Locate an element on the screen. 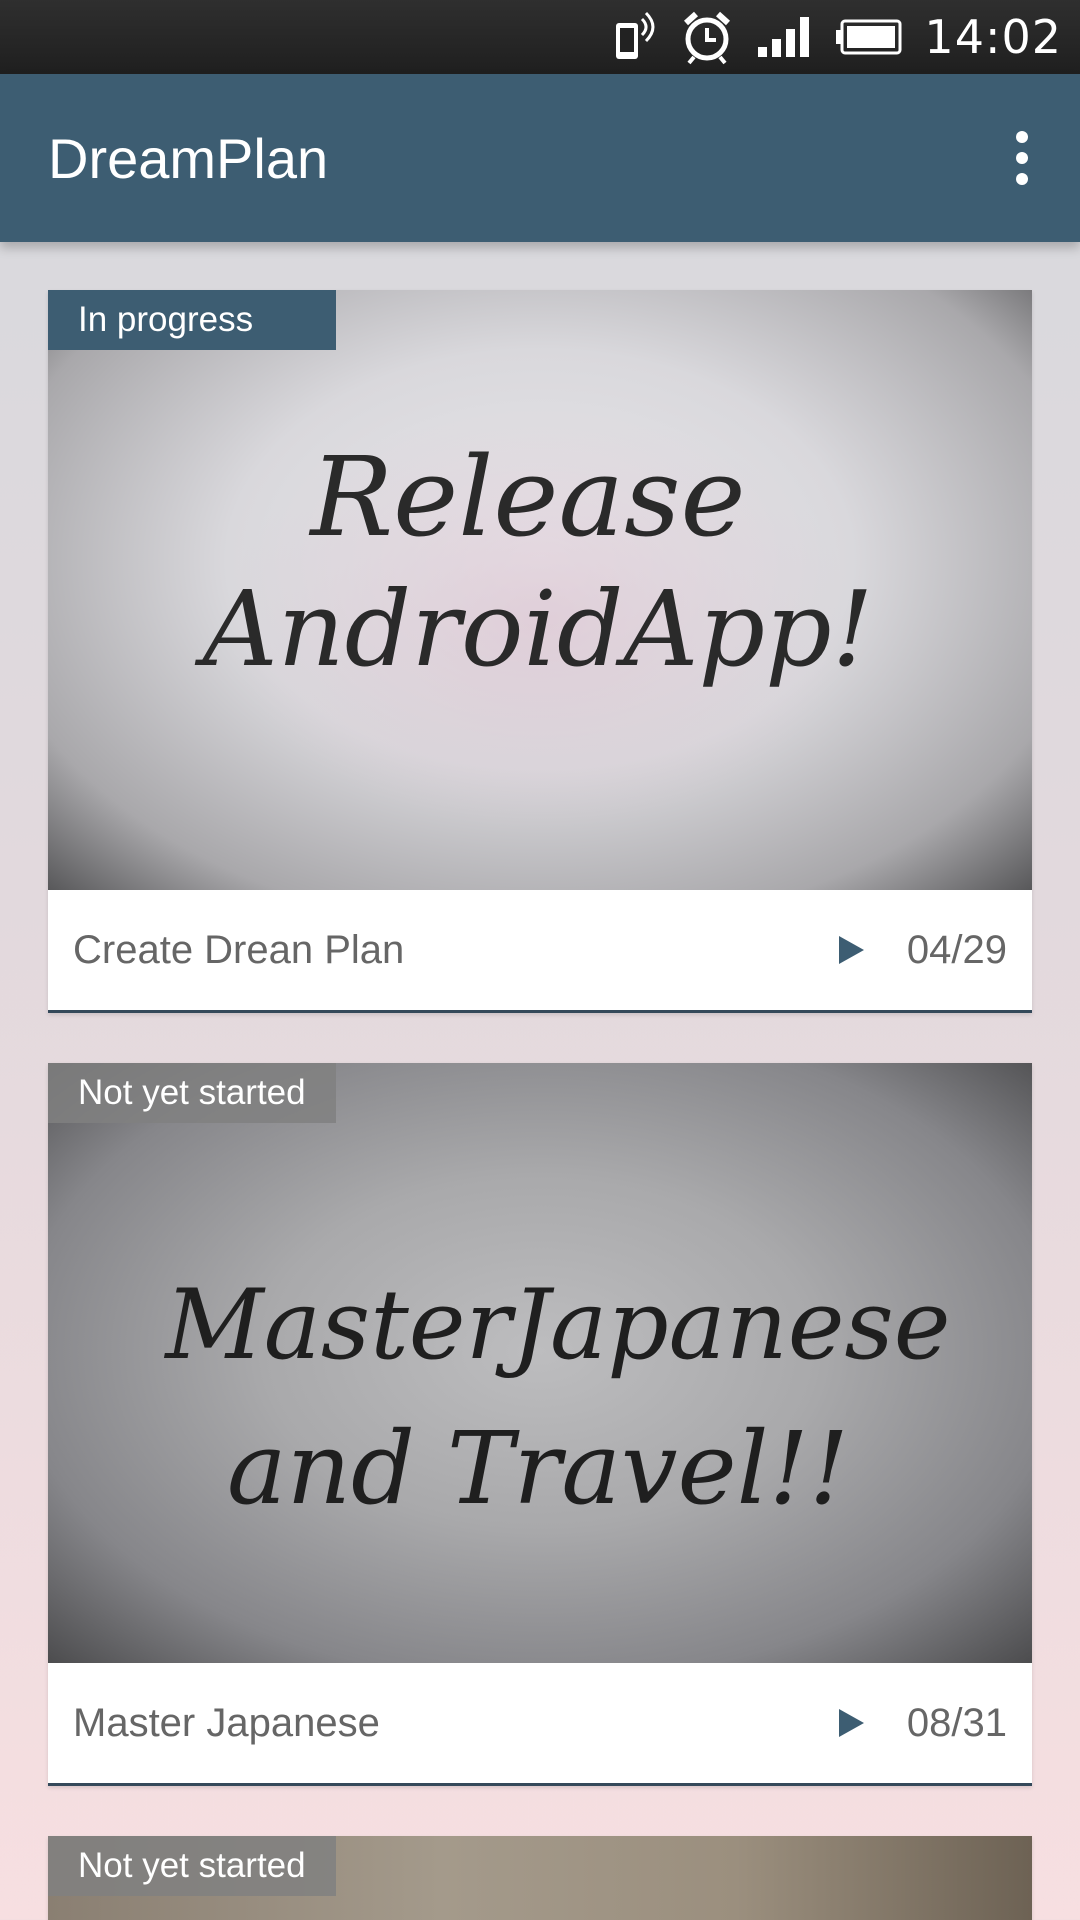  clock-time: 14:02 is located at coordinates (993, 37).